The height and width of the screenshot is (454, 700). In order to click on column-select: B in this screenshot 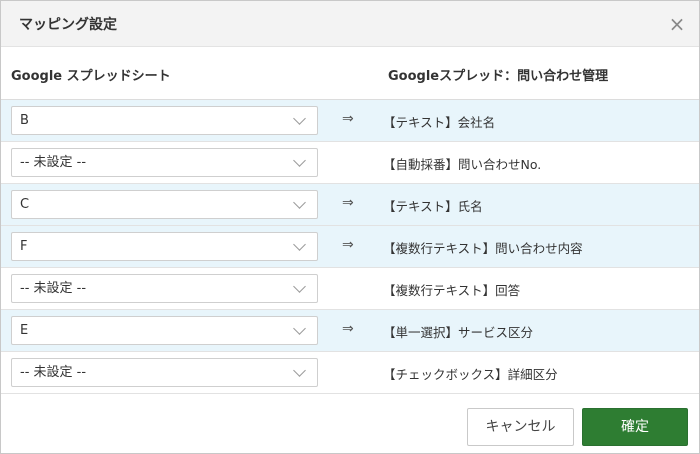, I will do `click(164, 120)`.